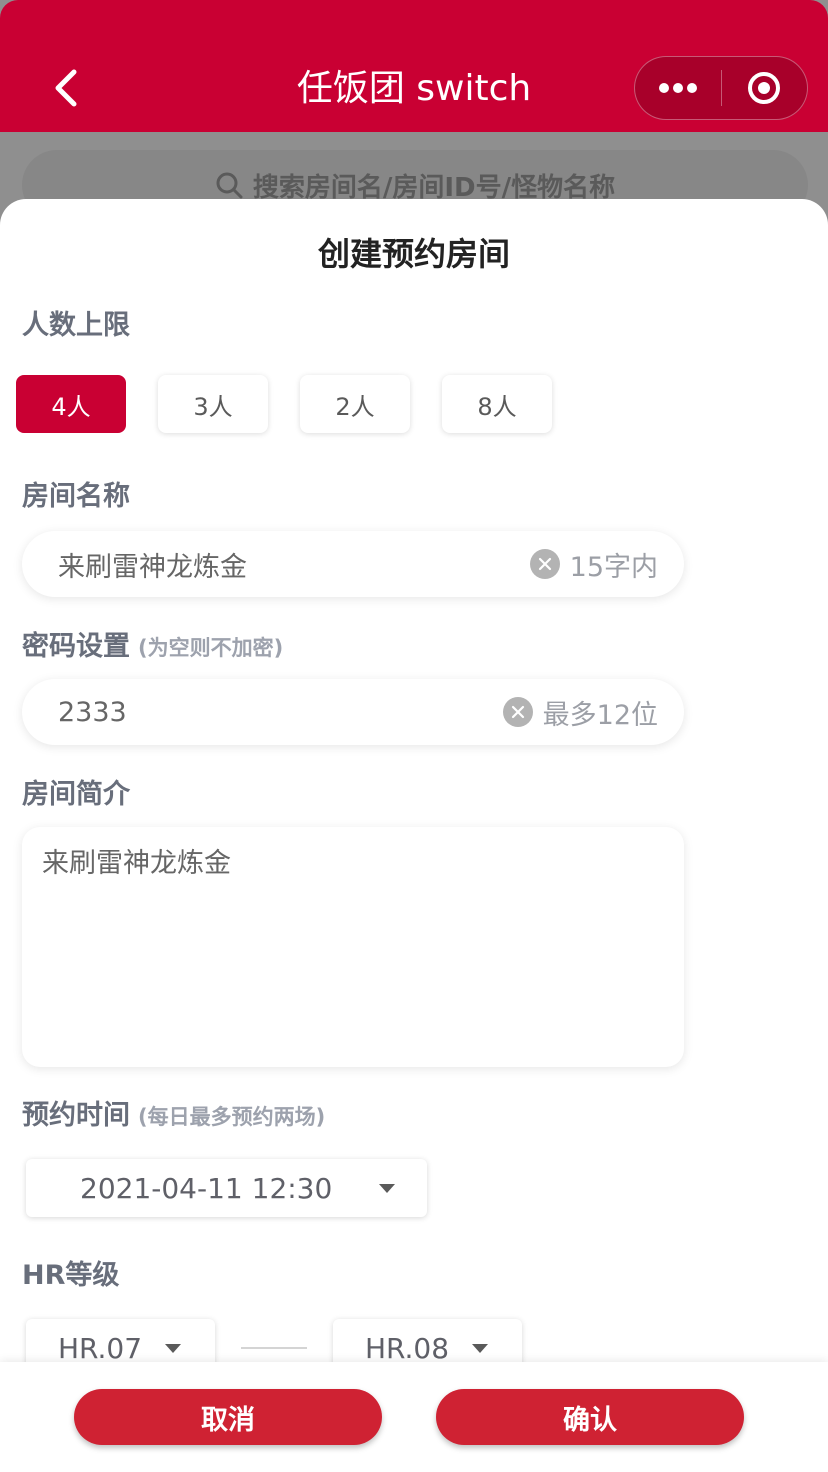 Image resolution: width=828 pixels, height=1472 pixels. I want to click on mini-program-capsule, so click(721, 88).